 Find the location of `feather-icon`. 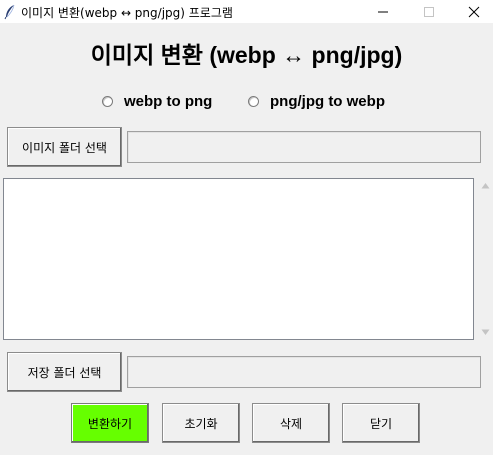

feather-icon is located at coordinates (10, 12).